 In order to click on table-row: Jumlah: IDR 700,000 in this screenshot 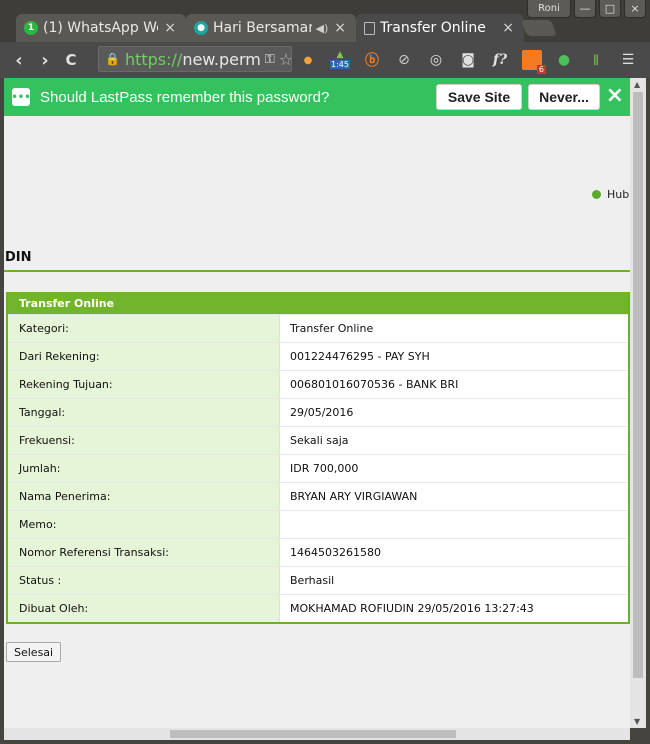, I will do `click(318, 468)`.